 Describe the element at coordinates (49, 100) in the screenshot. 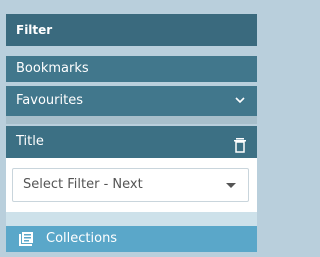

I see `favourites-label: Favourites` at that location.